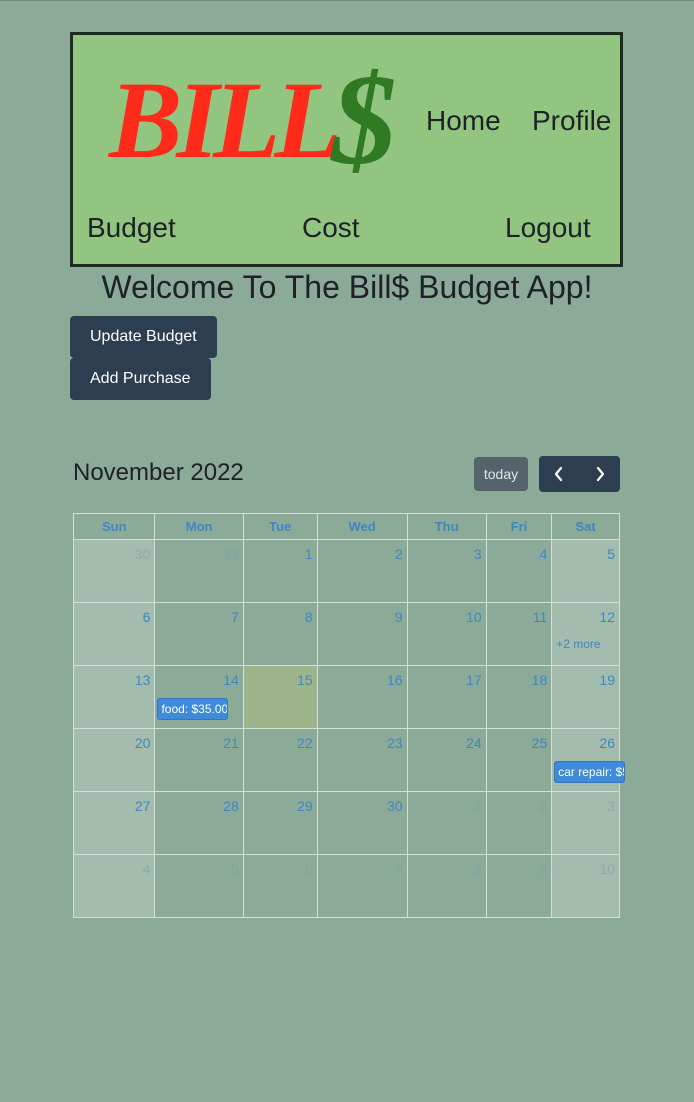  I want to click on calendar-day-cell: 12 +2 more, so click(585, 634).